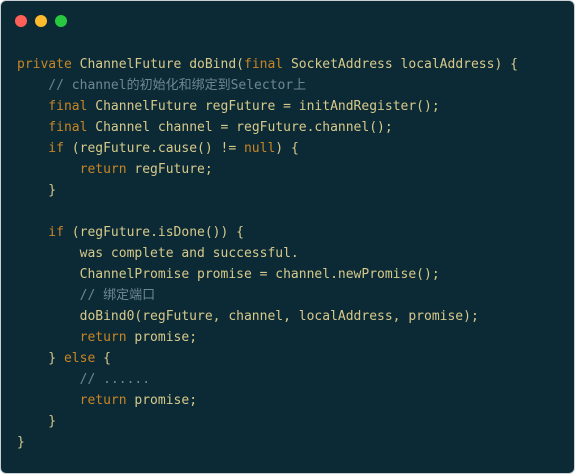 The height and width of the screenshot is (474, 575). What do you see at coordinates (157, 148) in the screenshot?
I see `code-text: (regFuture.cause() !=` at bounding box center [157, 148].